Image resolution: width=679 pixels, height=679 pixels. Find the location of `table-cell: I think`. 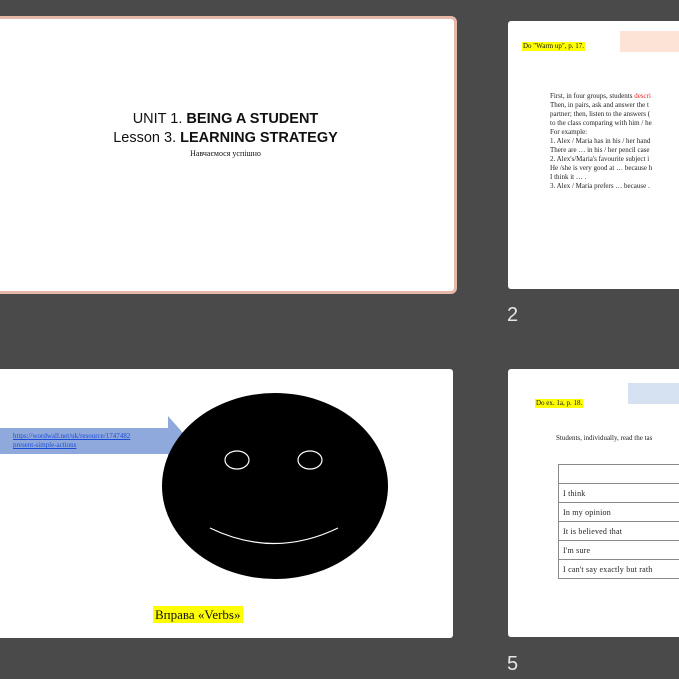

table-cell: I think is located at coordinates (618, 493).